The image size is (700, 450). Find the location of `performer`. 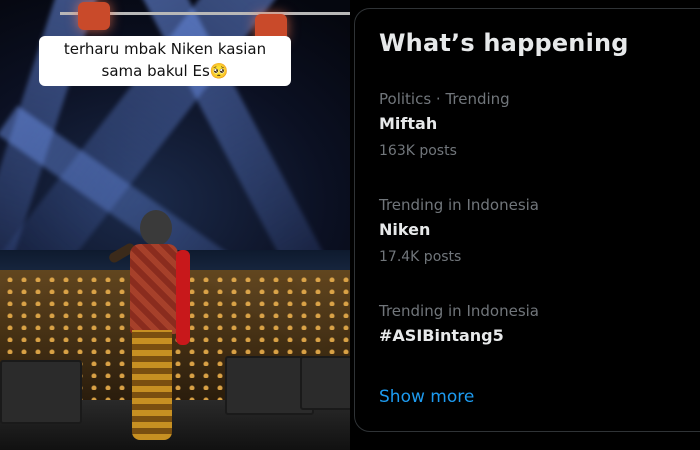

performer is located at coordinates (148, 330).